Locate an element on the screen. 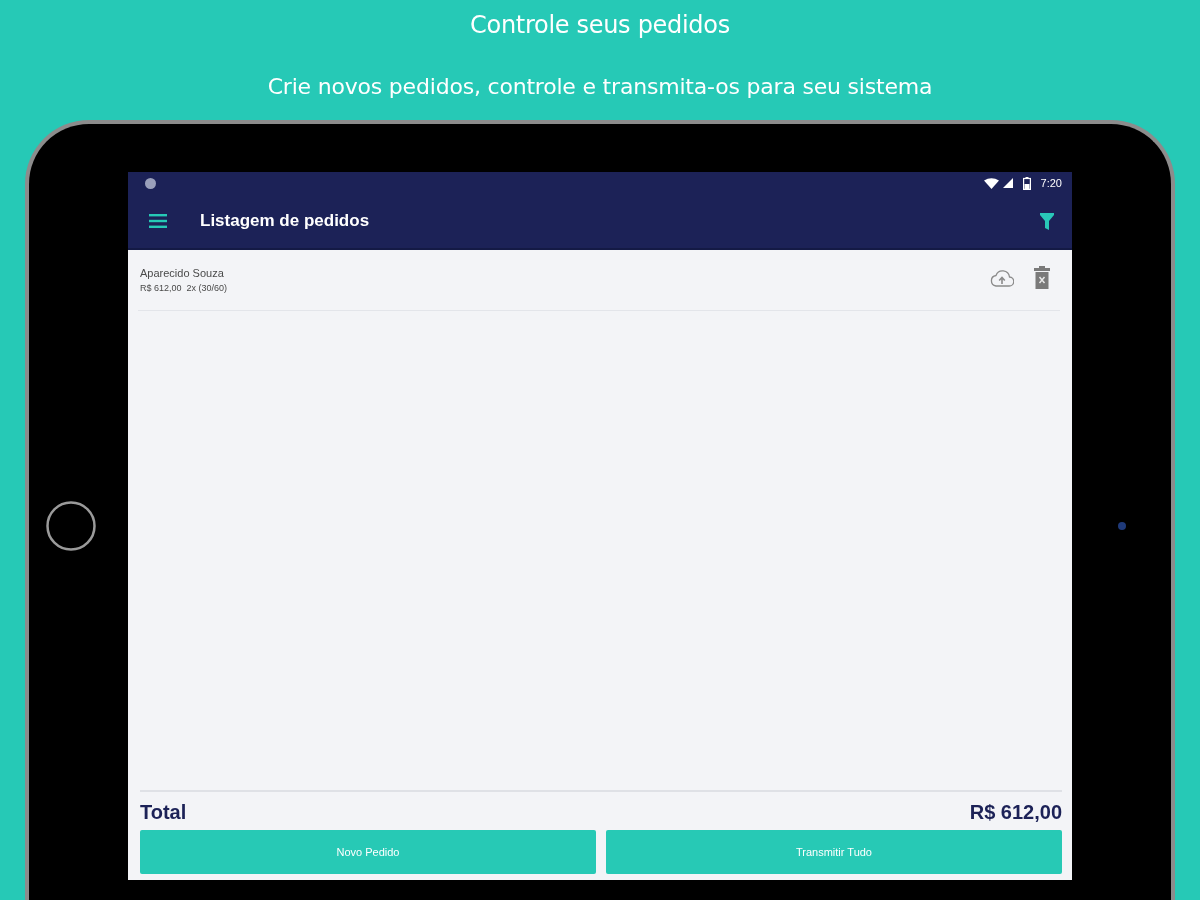 The image size is (1200, 900). signal-icon is located at coordinates (1007, 183).